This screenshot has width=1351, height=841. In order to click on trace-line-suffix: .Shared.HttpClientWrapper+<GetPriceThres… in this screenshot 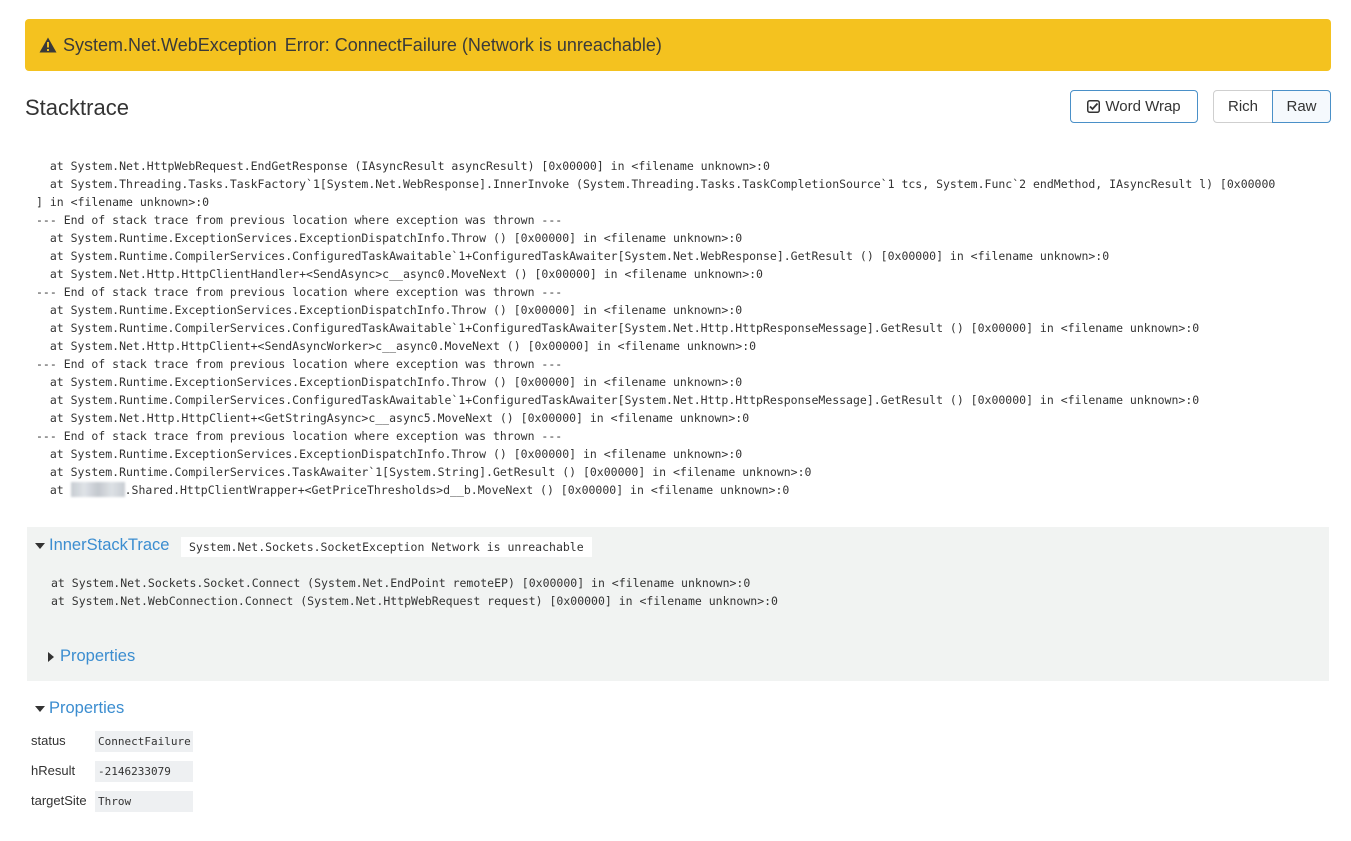, I will do `click(457, 490)`.